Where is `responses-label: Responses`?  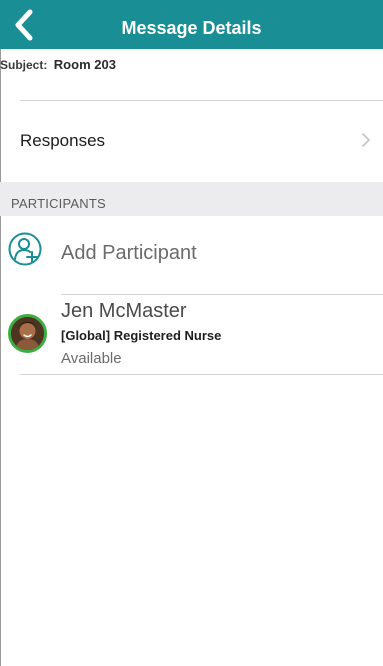
responses-label: Responses is located at coordinates (63, 140).